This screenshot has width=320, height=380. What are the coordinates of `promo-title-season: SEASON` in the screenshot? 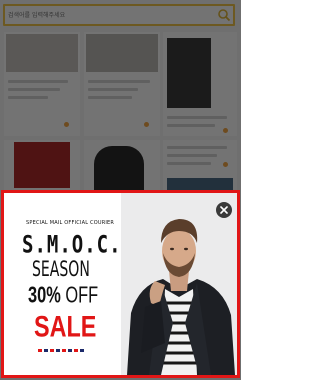 It's located at (61, 270).